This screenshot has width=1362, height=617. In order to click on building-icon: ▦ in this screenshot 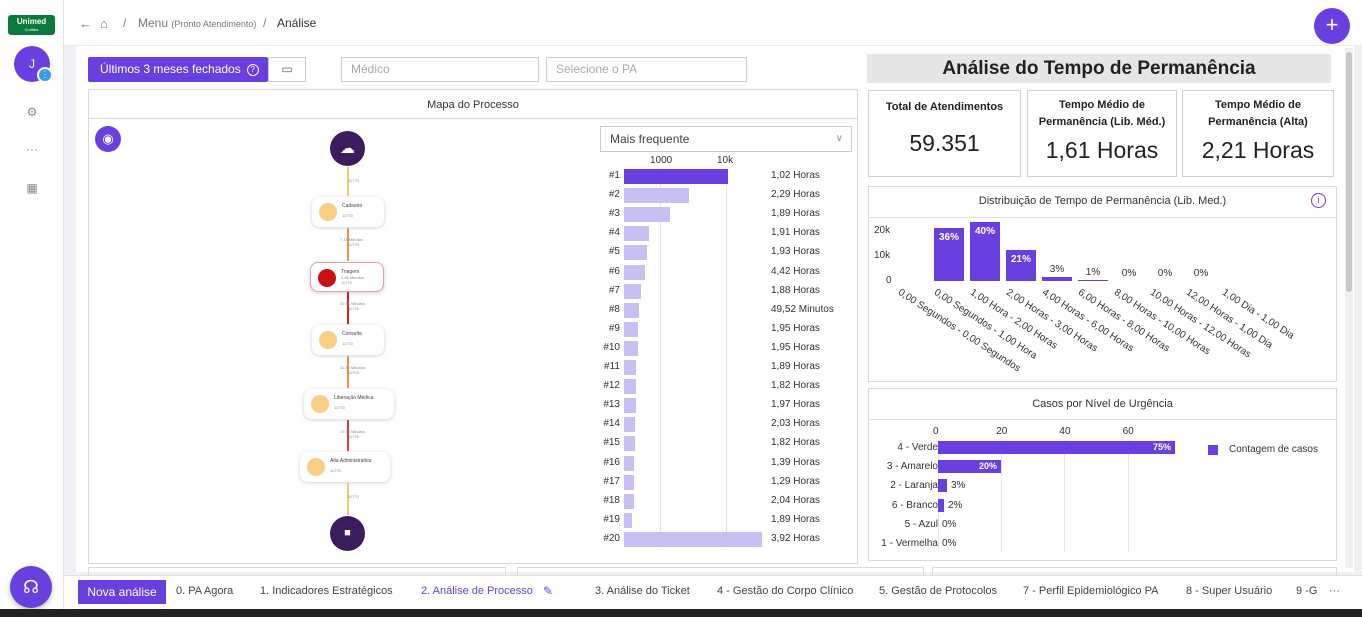, I will do `click(32, 188)`.